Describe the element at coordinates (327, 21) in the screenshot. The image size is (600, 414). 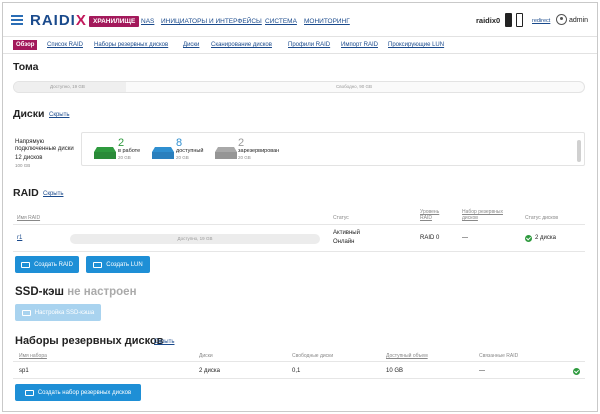
I see `menu-monitoring: МОНИТОРИНГ` at that location.